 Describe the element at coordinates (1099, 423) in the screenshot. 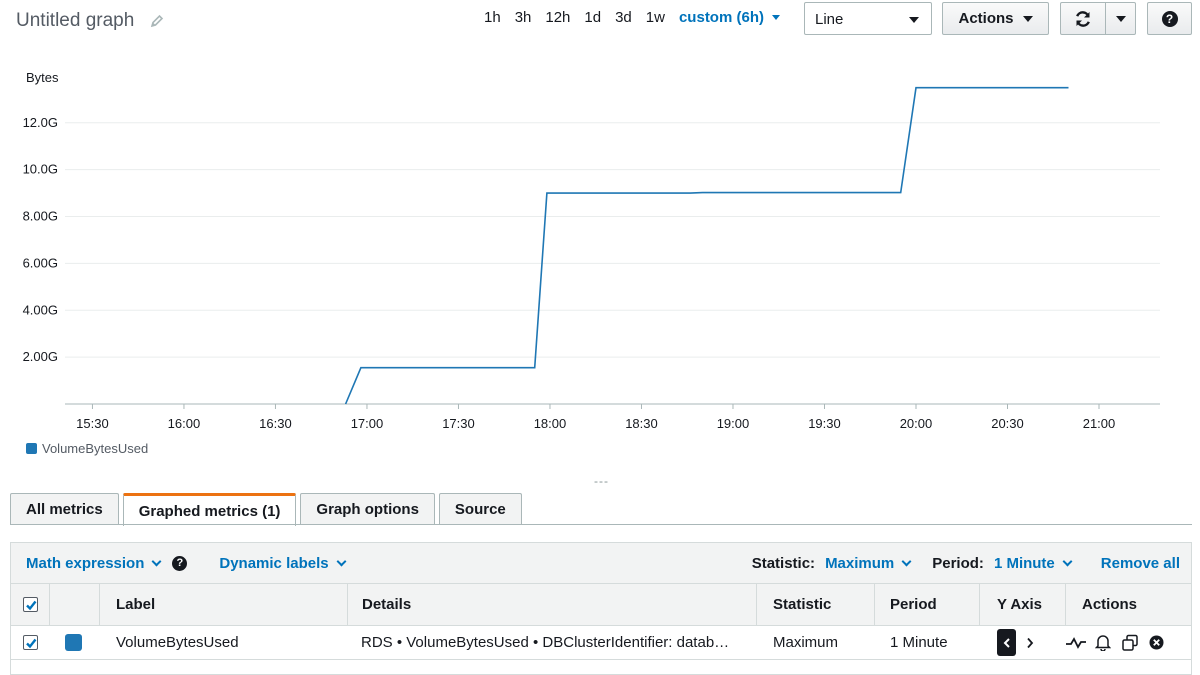

I see `x-tick-label: 21:00` at that location.